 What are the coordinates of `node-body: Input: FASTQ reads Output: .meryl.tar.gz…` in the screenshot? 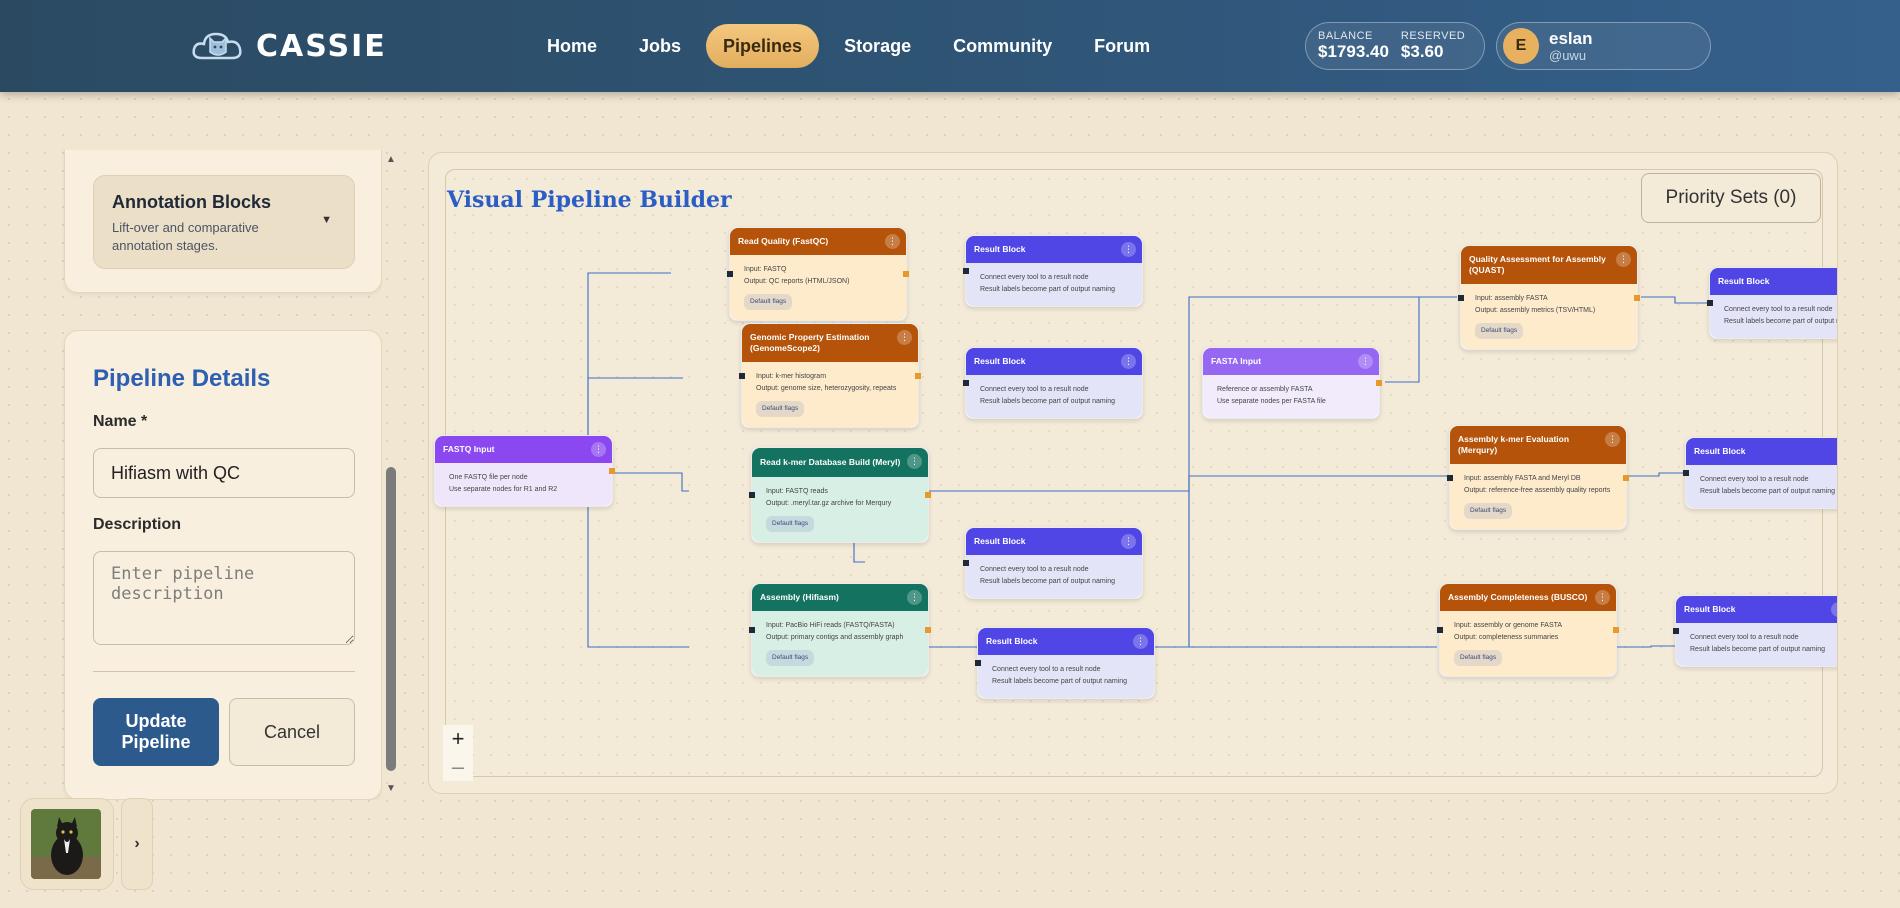 It's located at (840, 509).